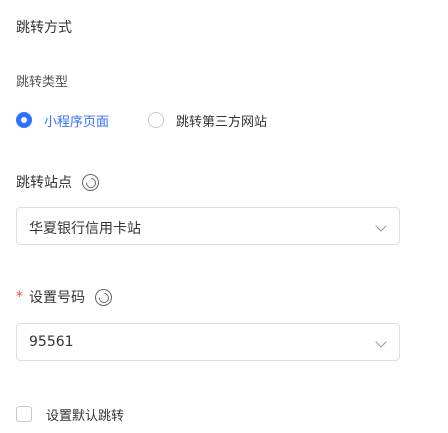  What do you see at coordinates (208, 226) in the screenshot?
I see `target-site-select: 华夏银行信用卡站` at bounding box center [208, 226].